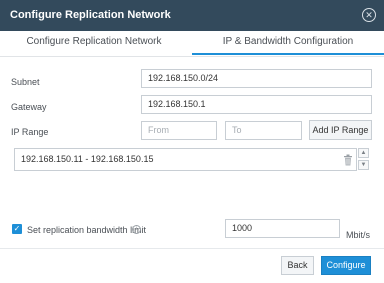  I want to click on close-icon: ✕, so click(369, 15).